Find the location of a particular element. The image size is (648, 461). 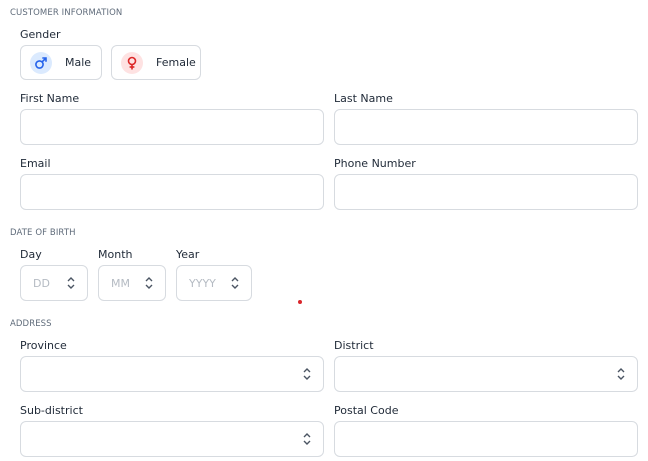

district-label: District is located at coordinates (354, 345).